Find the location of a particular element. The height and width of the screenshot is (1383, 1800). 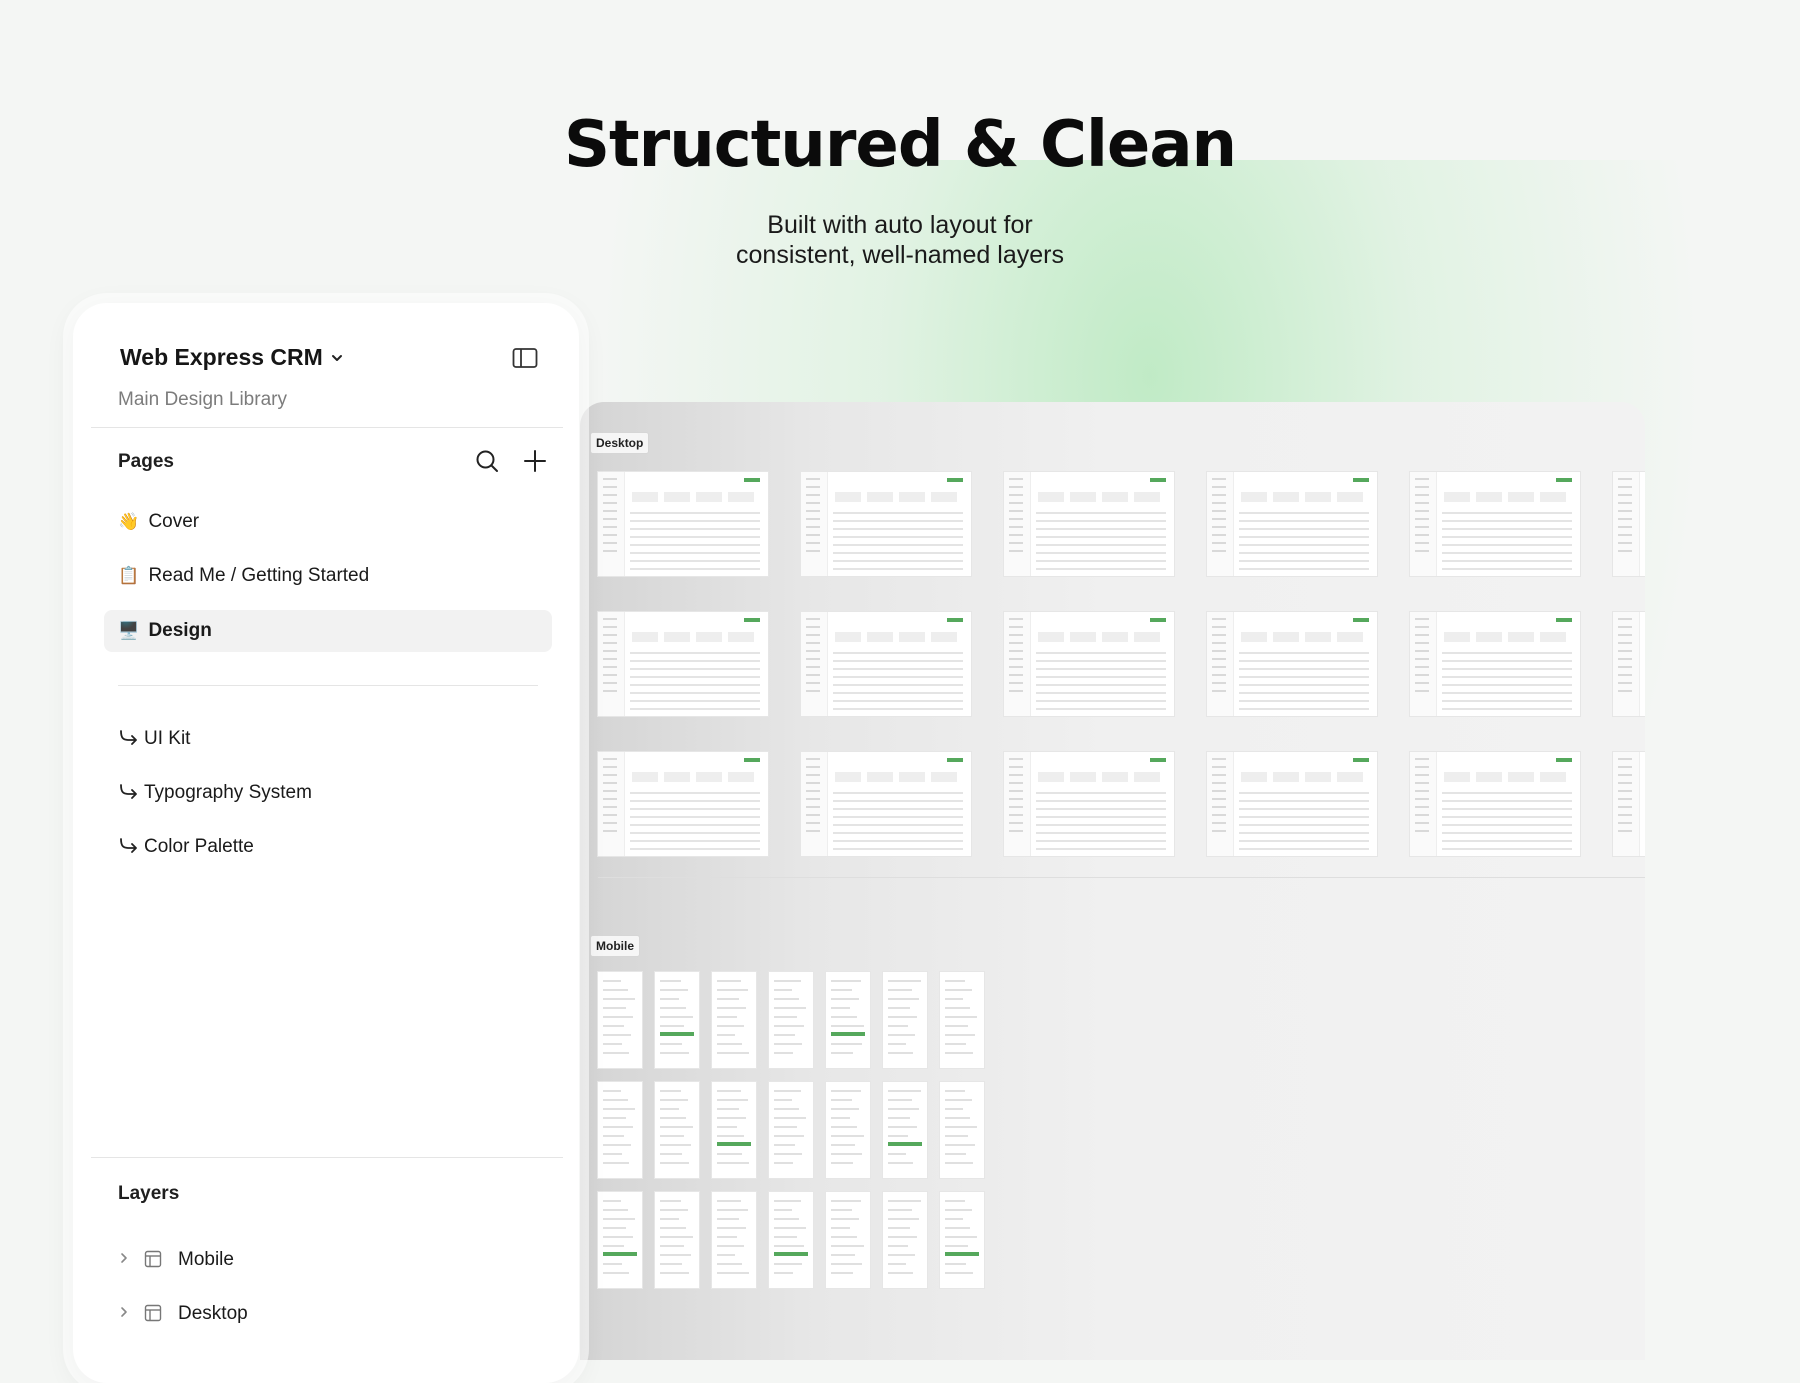

waving-hand-icon: 👋 is located at coordinates (129, 522).